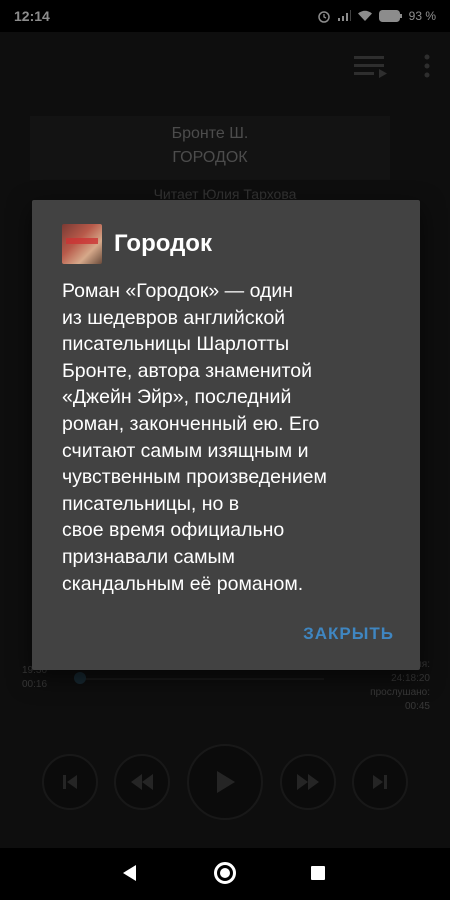  What do you see at coordinates (82, 244) in the screenshot?
I see `book-cover-thumbnail` at bounding box center [82, 244].